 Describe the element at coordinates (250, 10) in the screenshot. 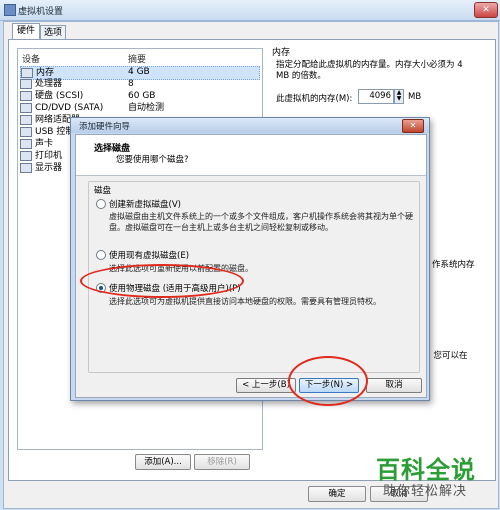

I see `window-titlebar: 虚拟机设置 ✕` at that location.